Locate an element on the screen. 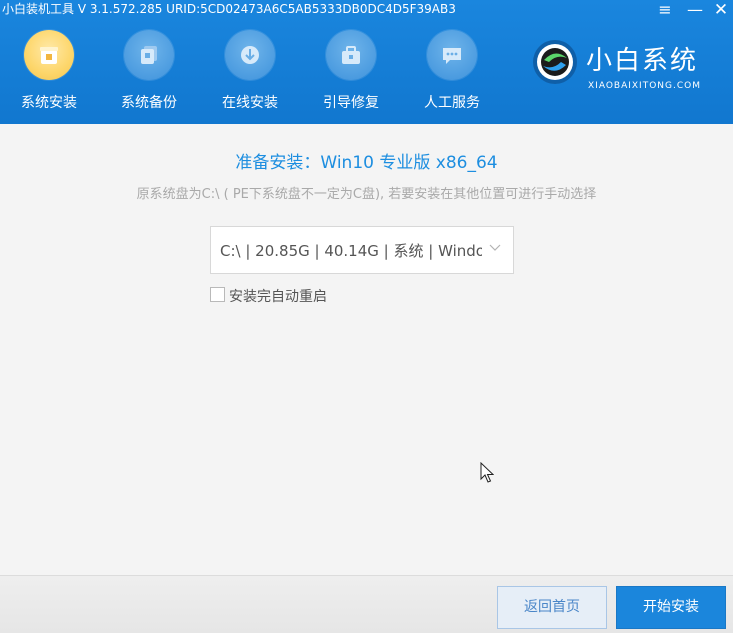 The height and width of the screenshot is (633, 733). brand-logo-icon is located at coordinates (555, 62).